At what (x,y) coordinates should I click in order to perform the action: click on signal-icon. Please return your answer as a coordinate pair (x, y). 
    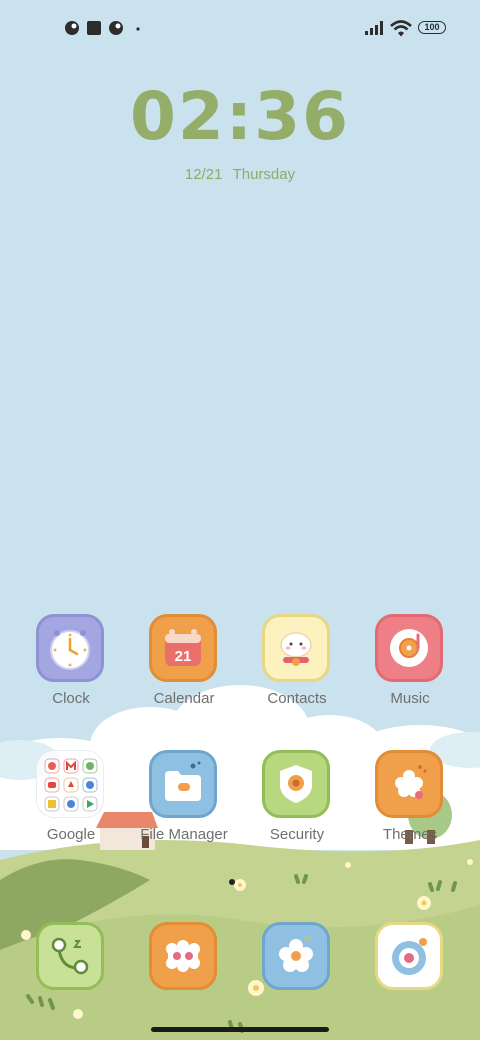
    Looking at the image, I should click on (374, 28).